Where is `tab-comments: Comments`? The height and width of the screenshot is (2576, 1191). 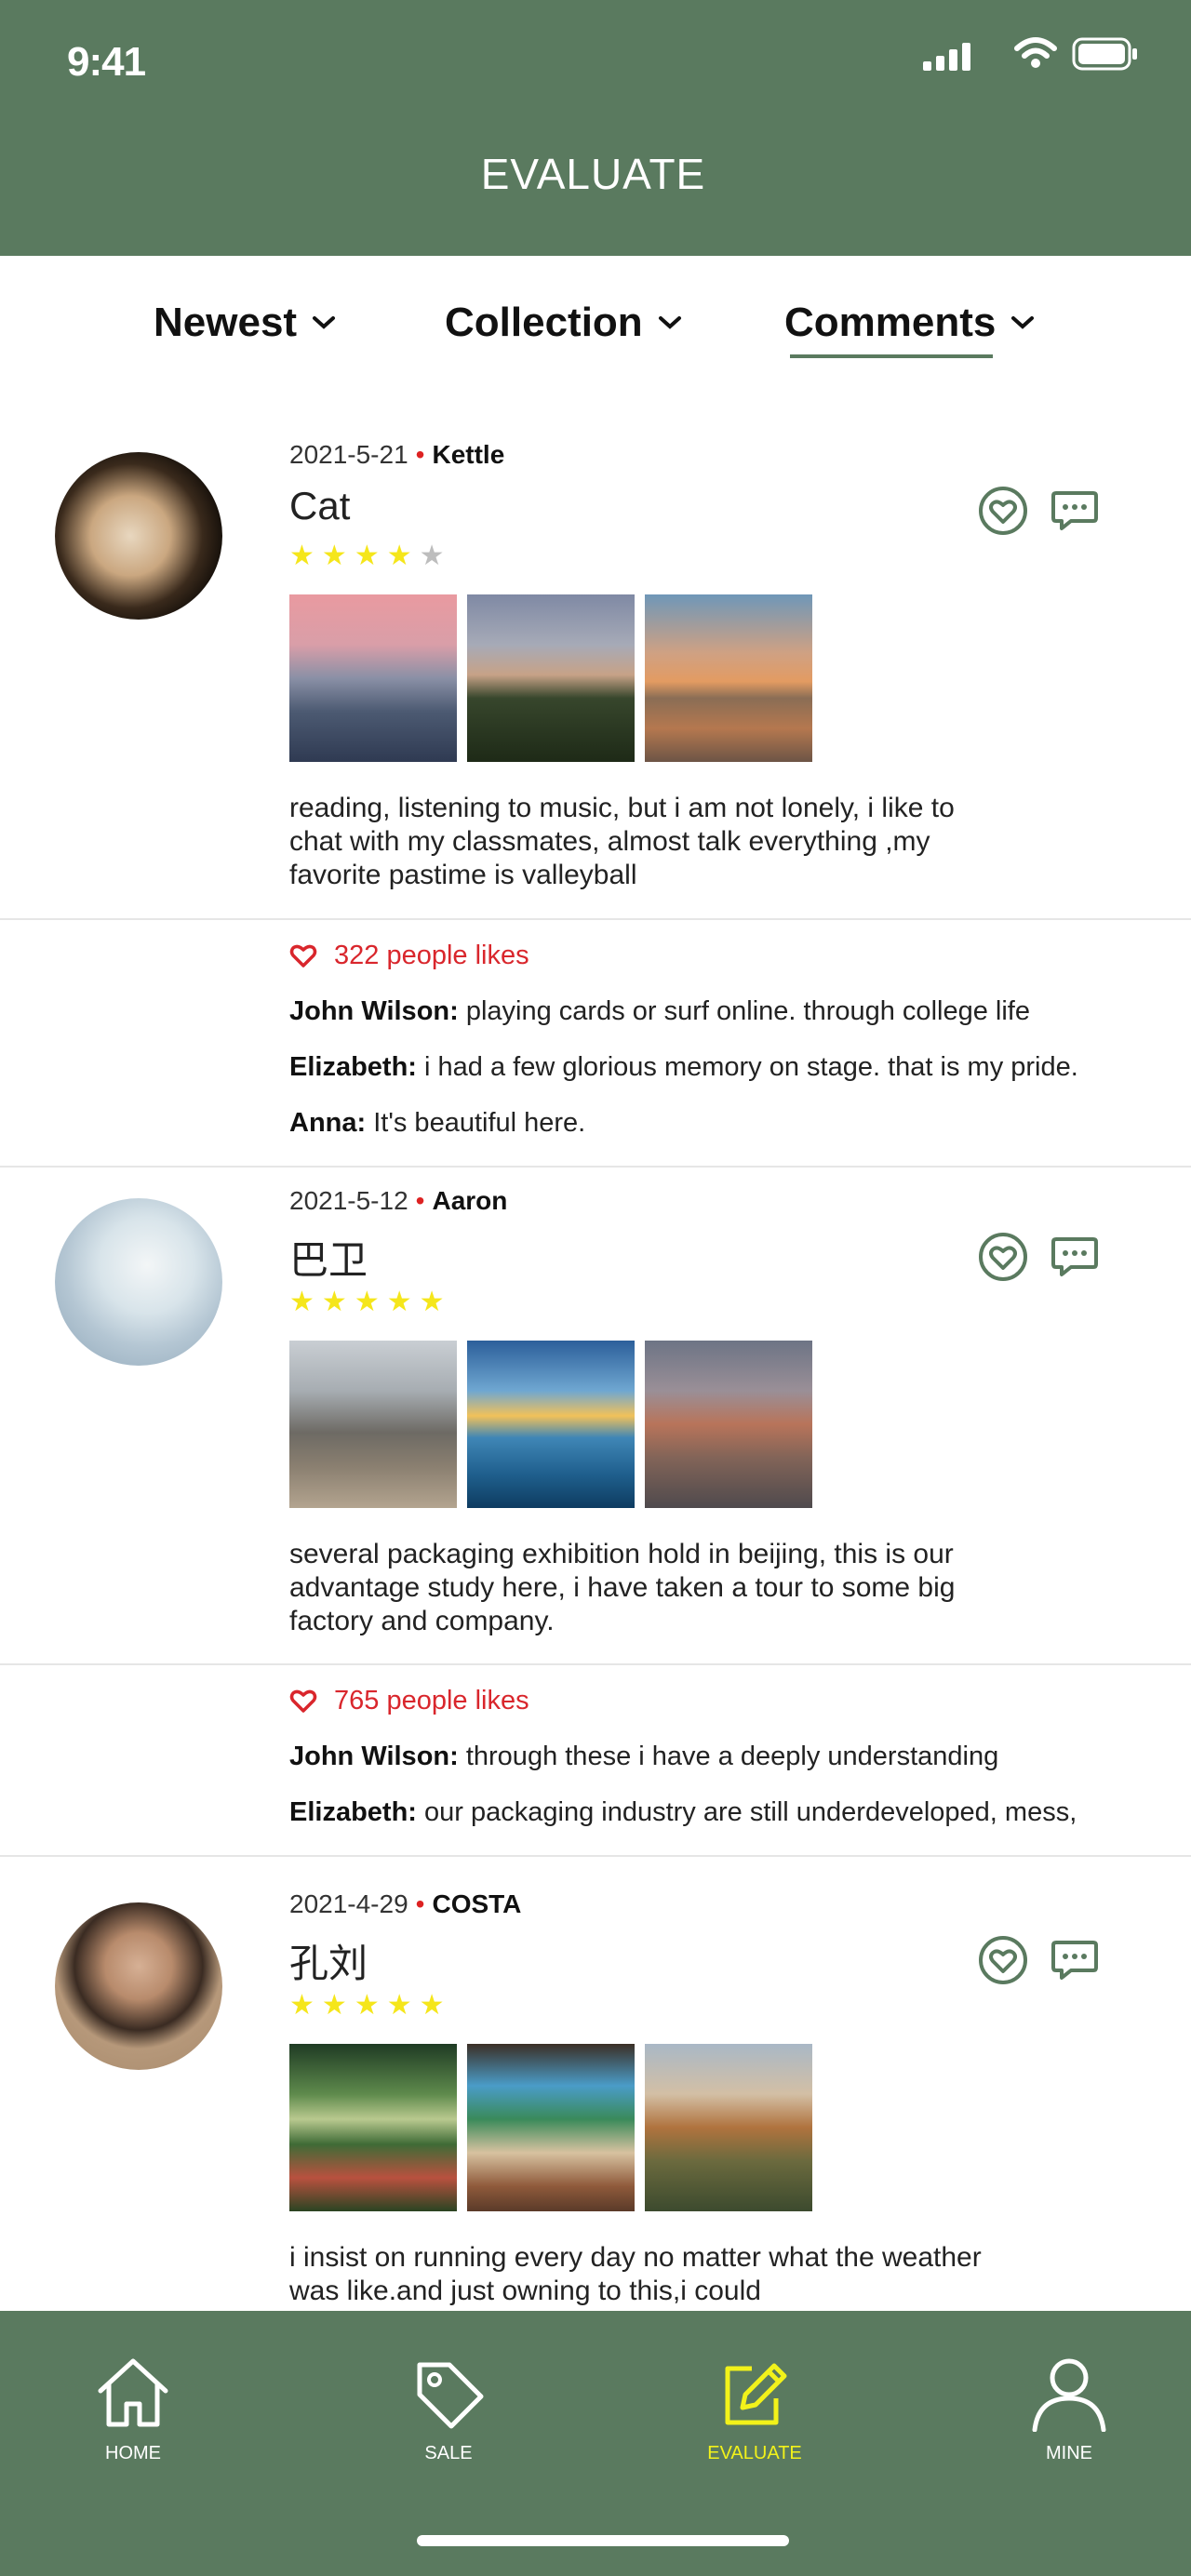 tab-comments: Comments is located at coordinates (909, 323).